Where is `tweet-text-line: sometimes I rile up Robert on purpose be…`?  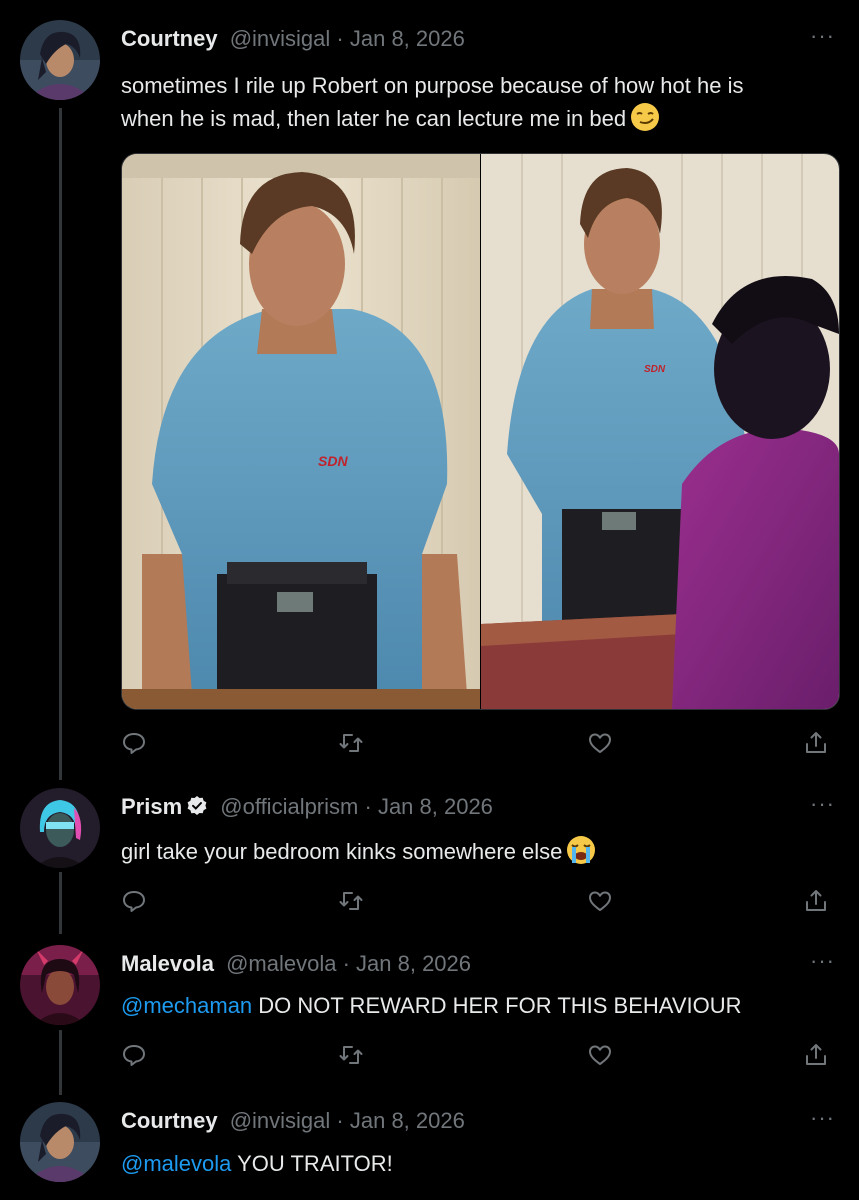
tweet-text-line: sometimes I rile up Robert on purpose be… is located at coordinates (432, 85).